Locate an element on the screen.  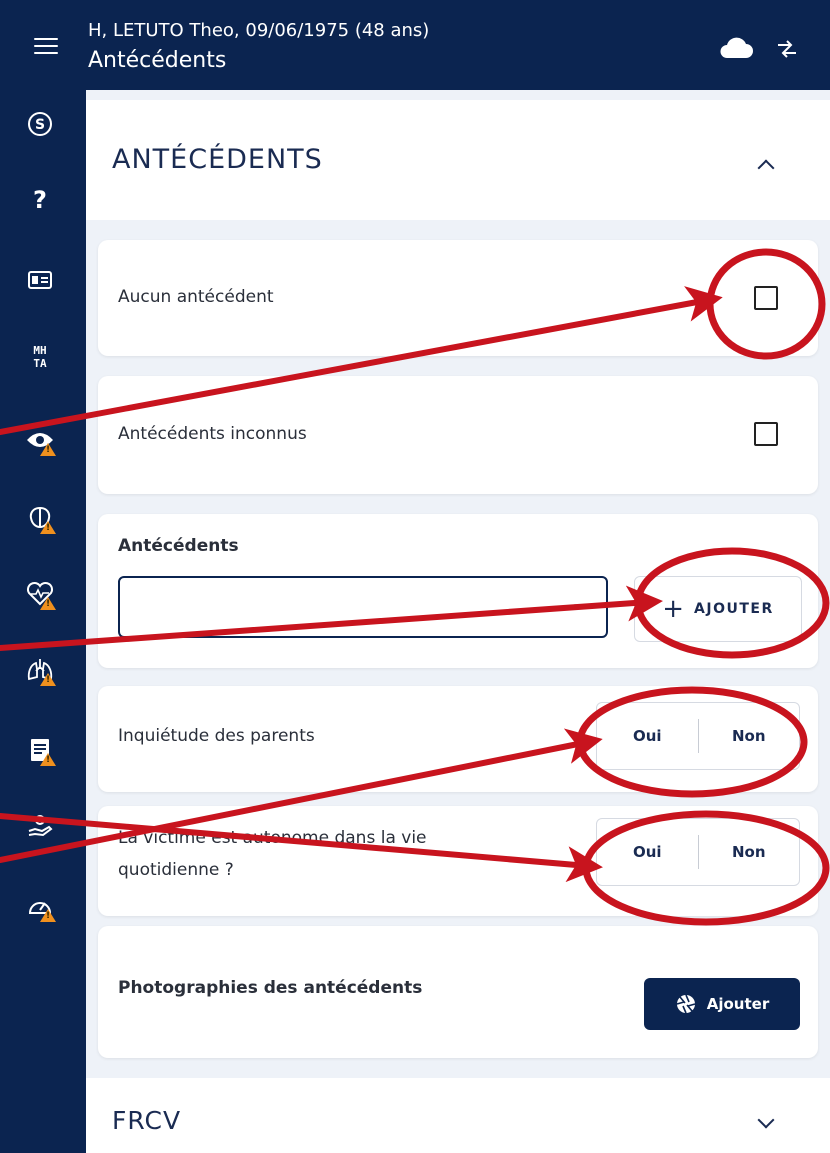
parents-concern-toggle: Oui Non is located at coordinates (698, 736).